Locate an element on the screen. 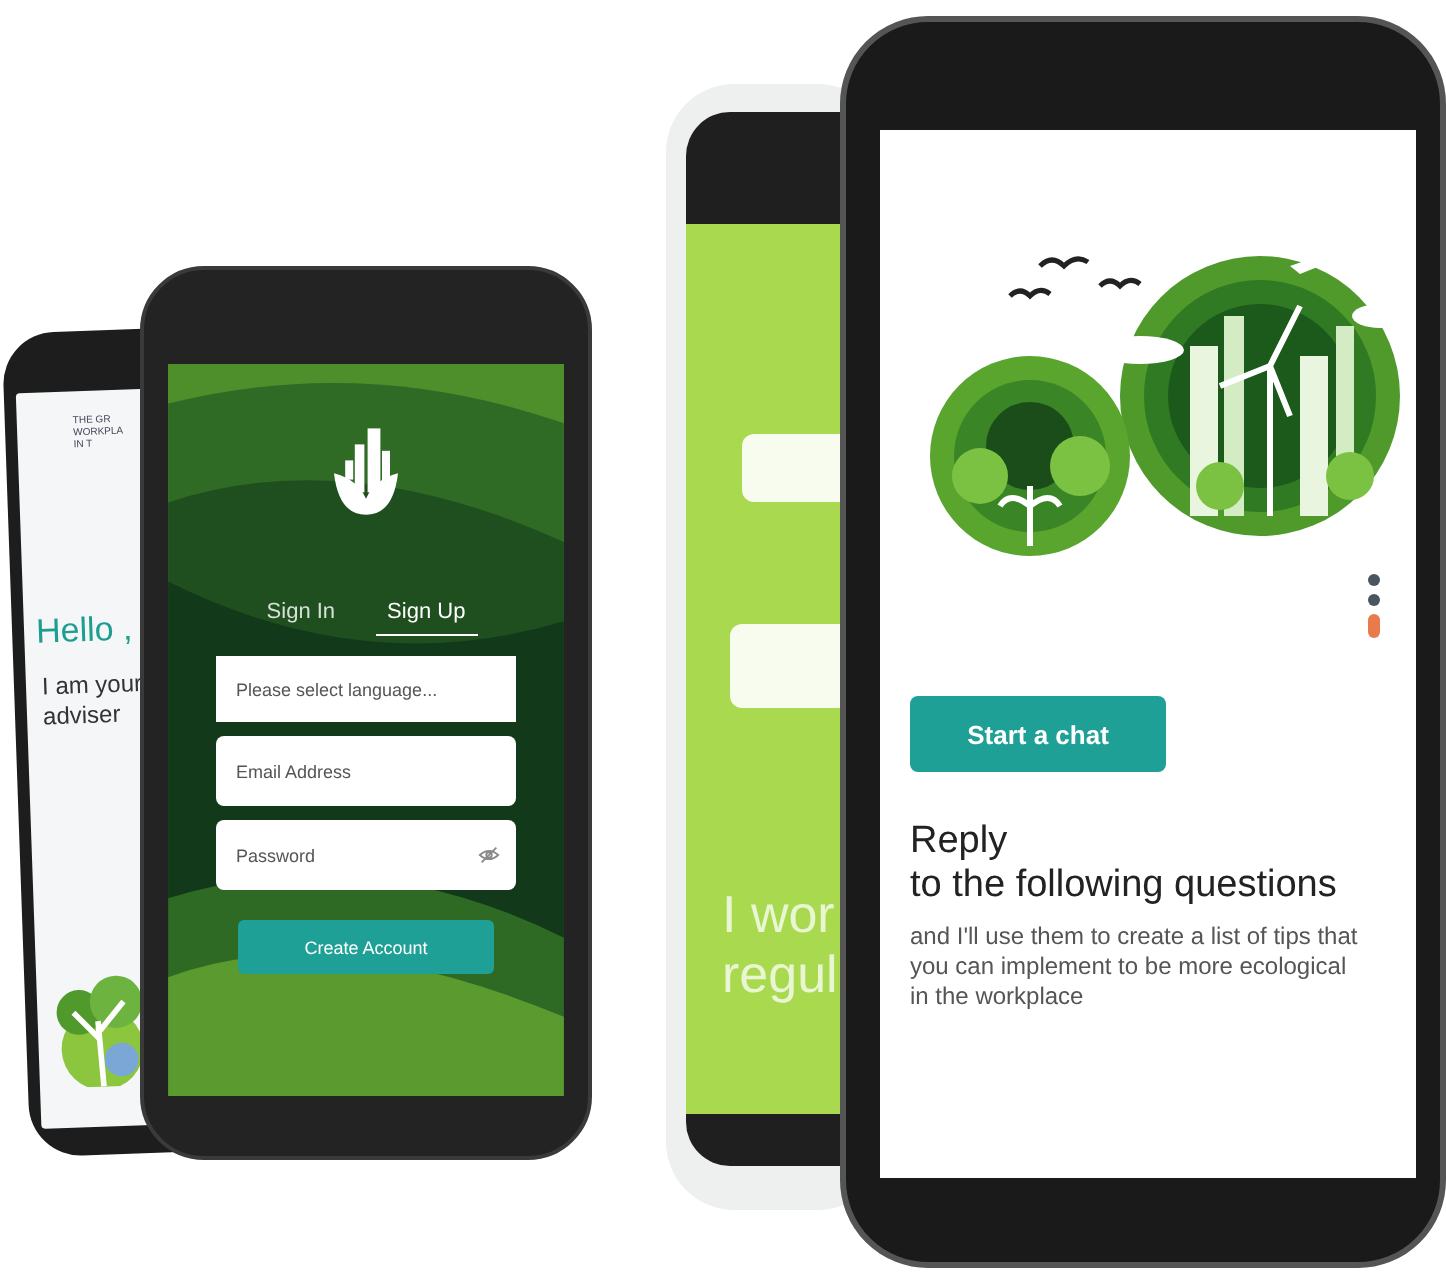 The width and height of the screenshot is (1446, 1272). title-text: to the following questions is located at coordinates (1123, 886).